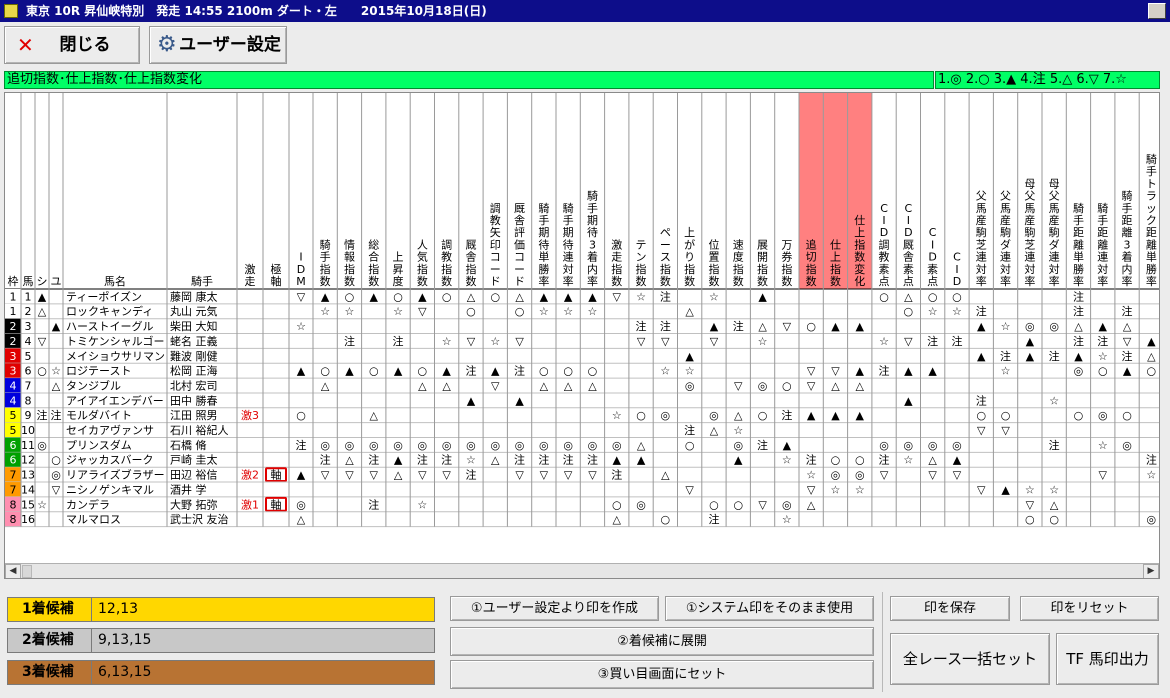  What do you see at coordinates (13, 415) in the screenshot?
I see `frame-number: 5` at bounding box center [13, 415].